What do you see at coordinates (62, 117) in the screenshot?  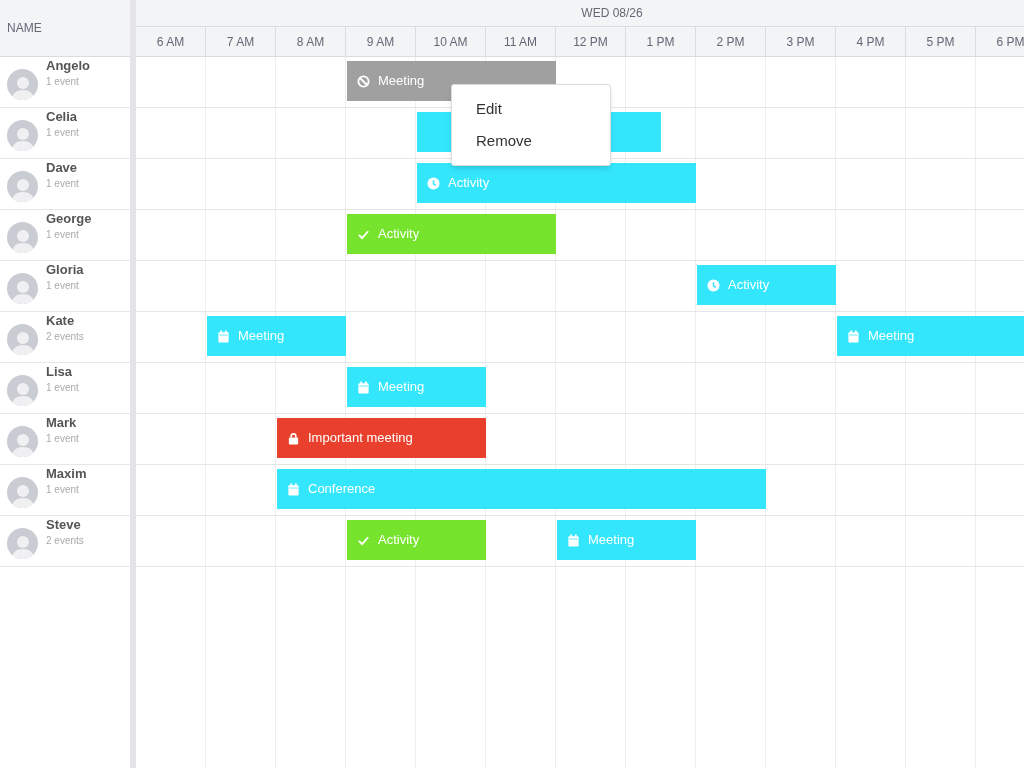 I see `person-name: Celia` at bounding box center [62, 117].